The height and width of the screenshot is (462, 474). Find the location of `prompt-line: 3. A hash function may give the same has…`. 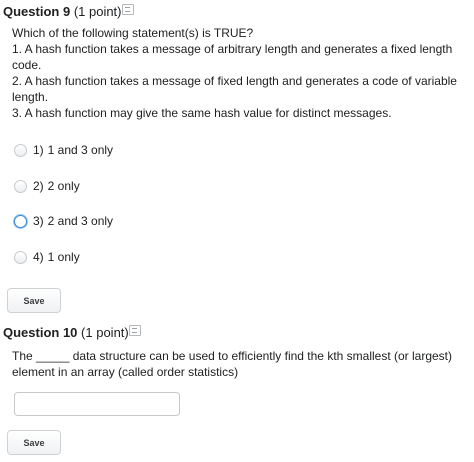

prompt-line: 3. A hash function may give the same has… is located at coordinates (202, 113).